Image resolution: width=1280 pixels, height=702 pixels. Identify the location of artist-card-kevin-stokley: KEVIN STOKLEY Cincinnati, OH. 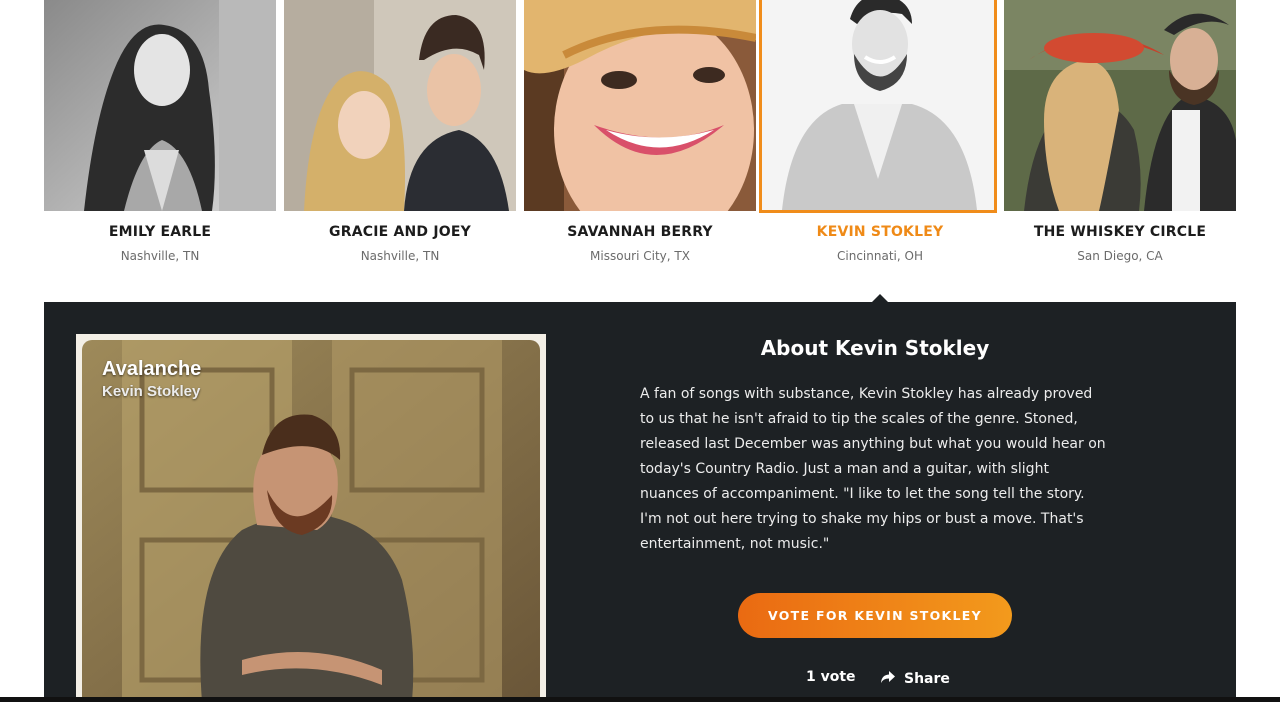
(878, 145).